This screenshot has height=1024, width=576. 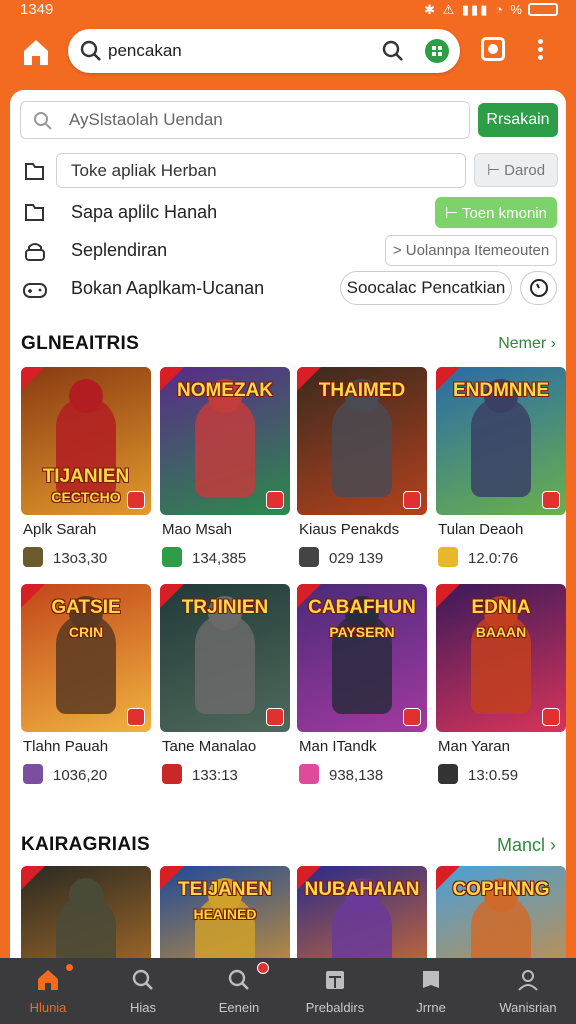 I want to click on nav-label: Prebaldirs, so click(x=335, y=1007).